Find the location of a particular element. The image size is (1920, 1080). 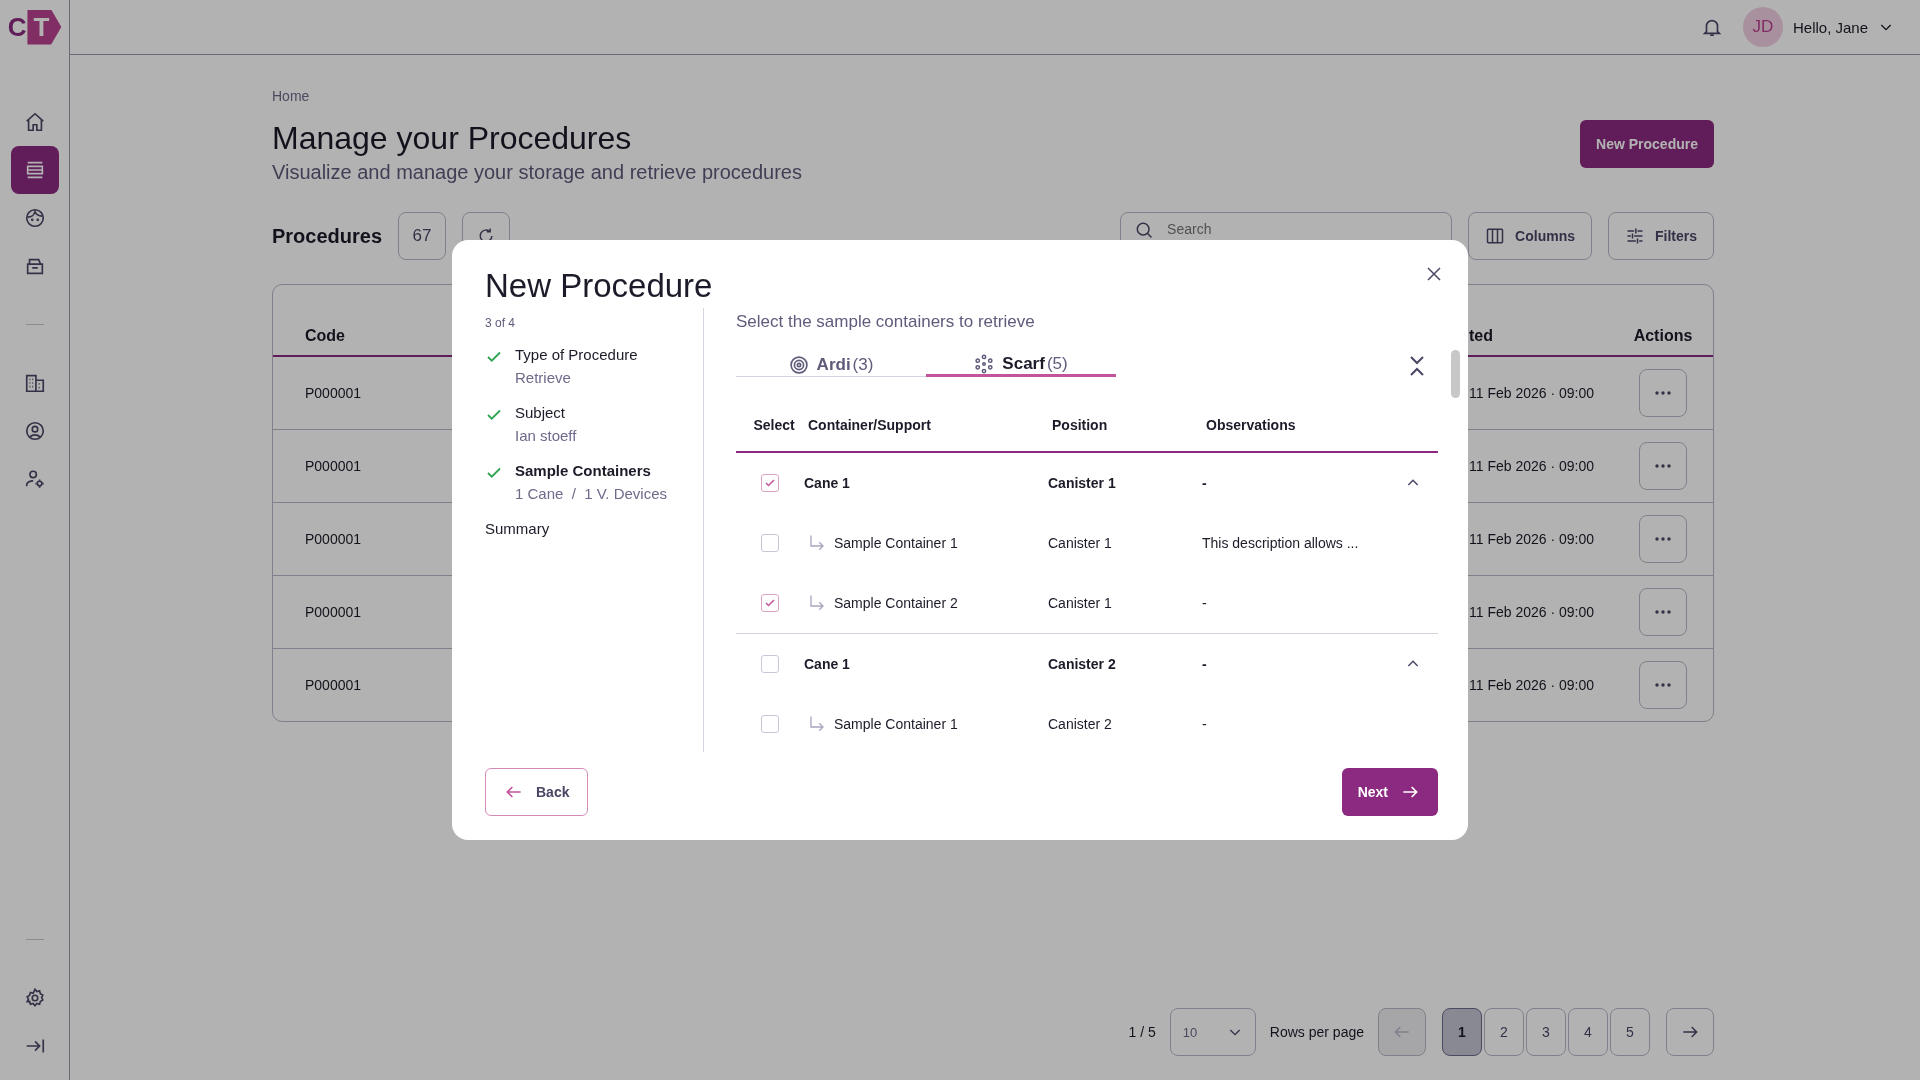

step-value: Ian stoeff is located at coordinates (546, 436).